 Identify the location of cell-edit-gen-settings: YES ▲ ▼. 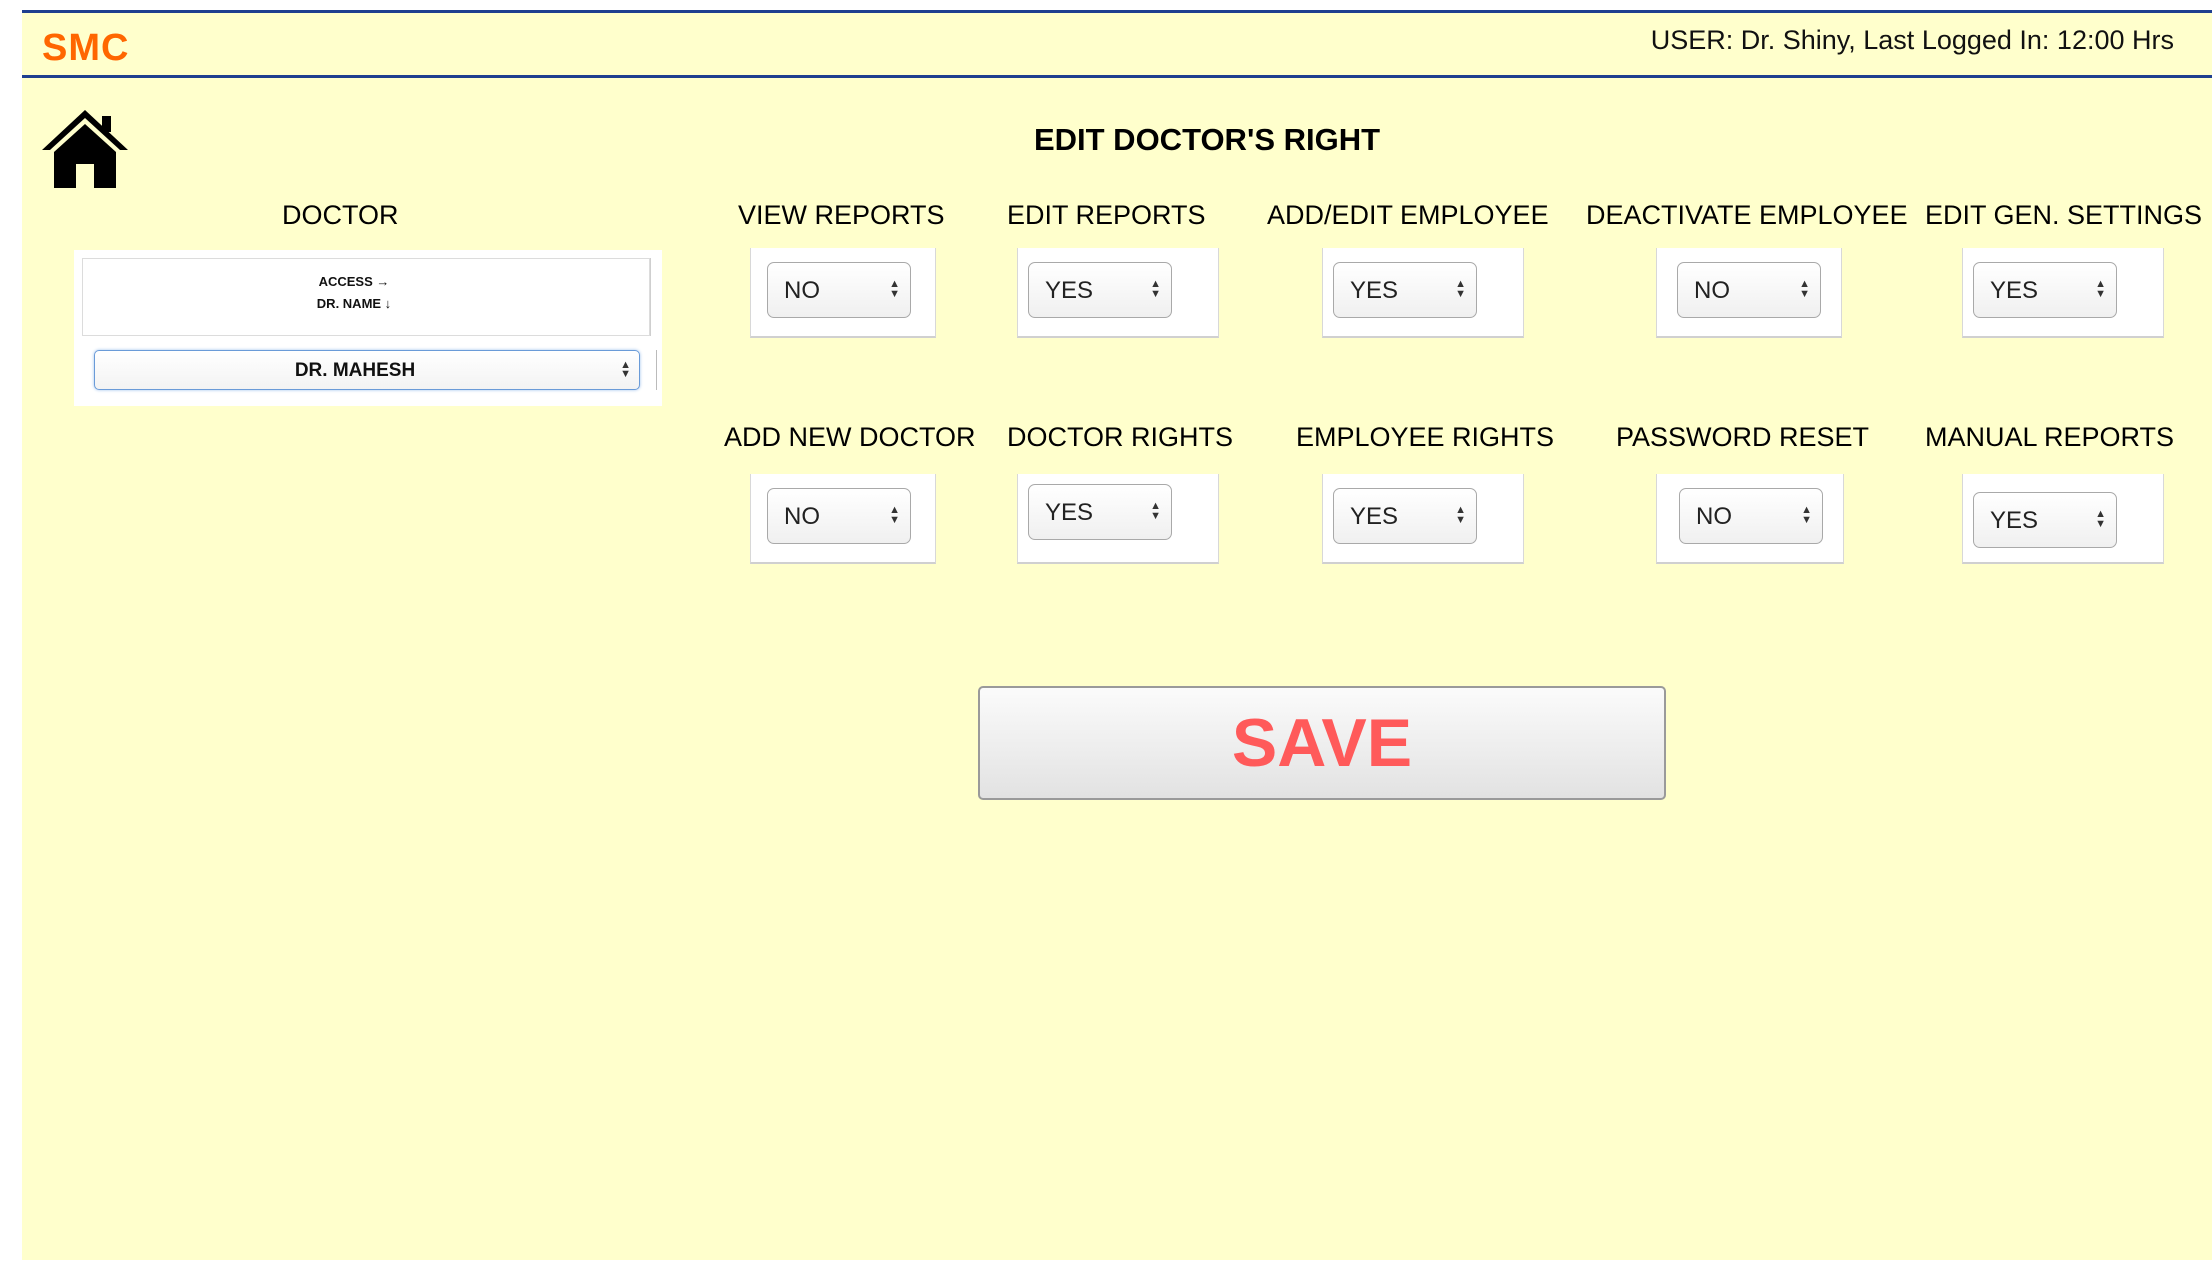
(2063, 293).